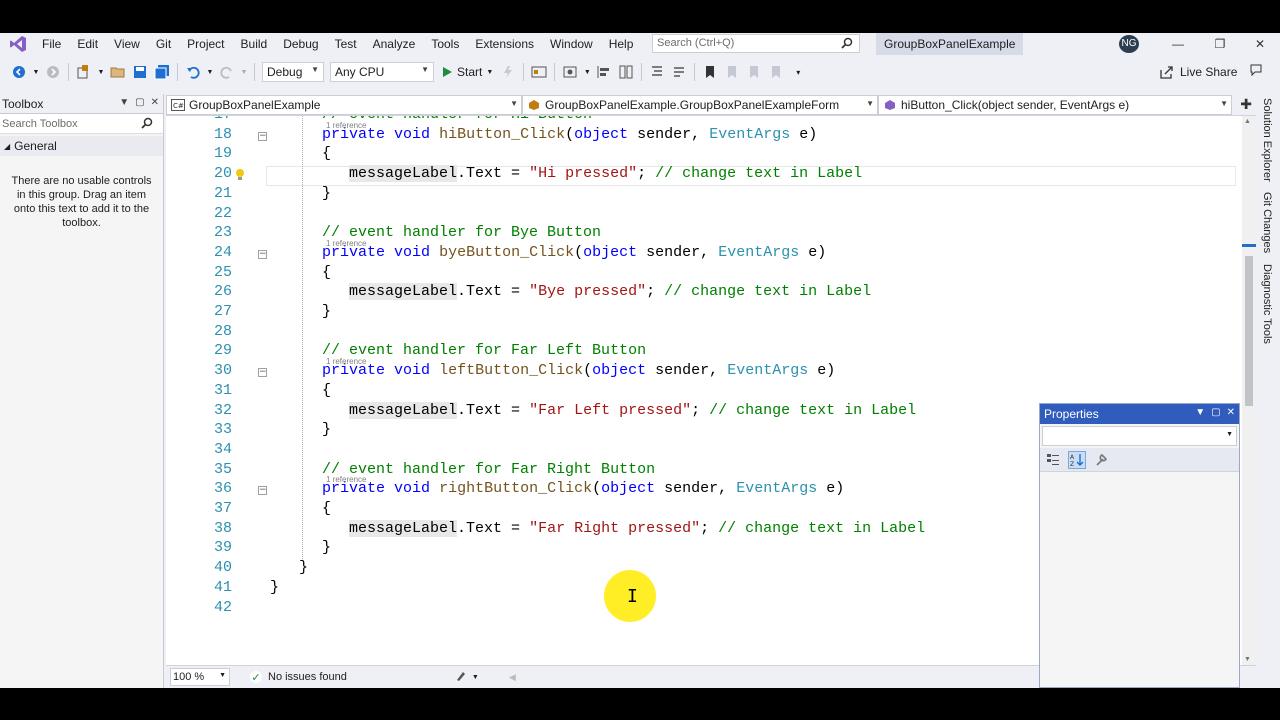 Image resolution: width=1280 pixels, height=720 pixels. What do you see at coordinates (504, 44) in the screenshot?
I see `menu-extensions: Extensions` at bounding box center [504, 44].